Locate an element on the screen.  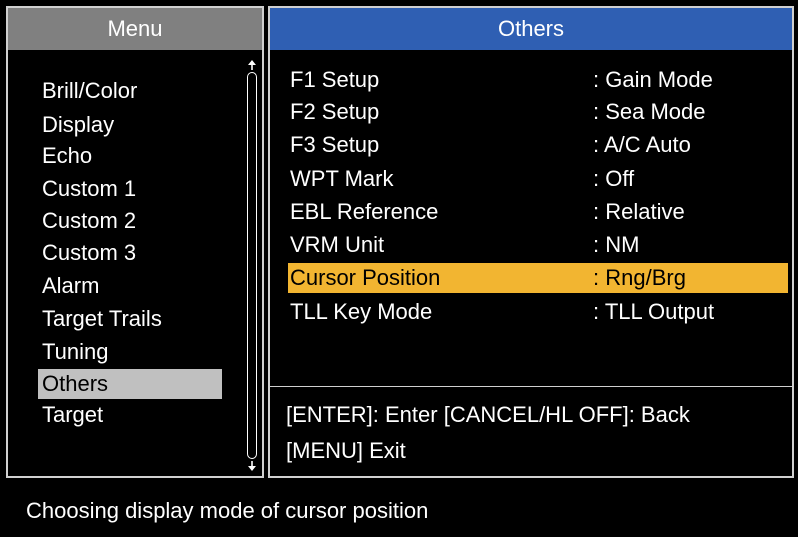
setting-value: : NM is located at coordinates (616, 244).